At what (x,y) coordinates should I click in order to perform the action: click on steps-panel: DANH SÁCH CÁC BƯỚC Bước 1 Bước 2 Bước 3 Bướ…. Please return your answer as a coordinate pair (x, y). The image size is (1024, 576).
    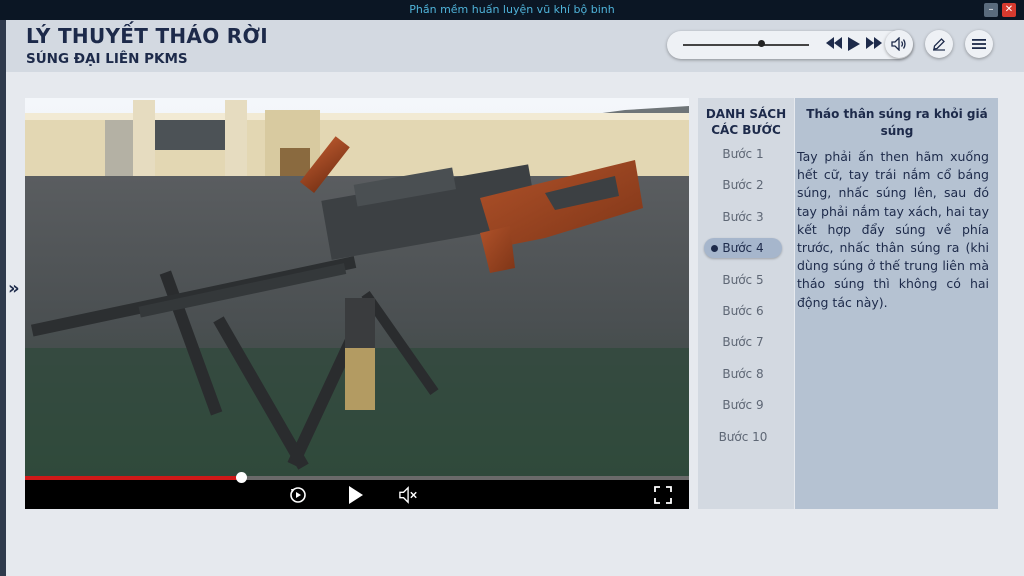
    Looking at the image, I should click on (746, 303).